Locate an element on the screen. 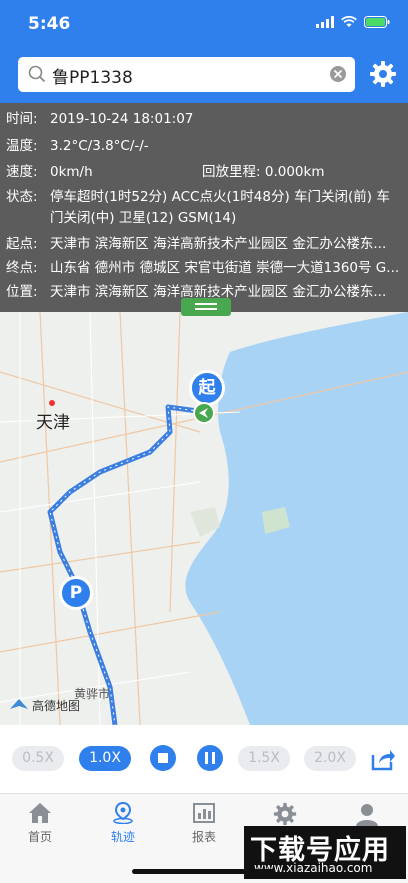  start-marker-label: 起 is located at coordinates (207, 388).